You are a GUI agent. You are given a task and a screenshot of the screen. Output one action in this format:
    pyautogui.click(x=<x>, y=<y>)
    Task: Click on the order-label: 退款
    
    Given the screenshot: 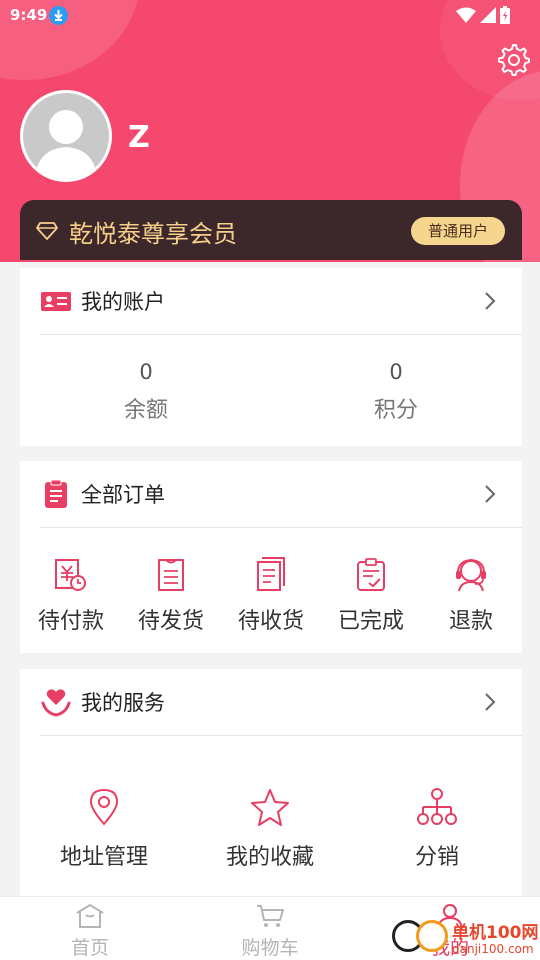 What is the action you would take?
    pyautogui.click(x=470, y=621)
    